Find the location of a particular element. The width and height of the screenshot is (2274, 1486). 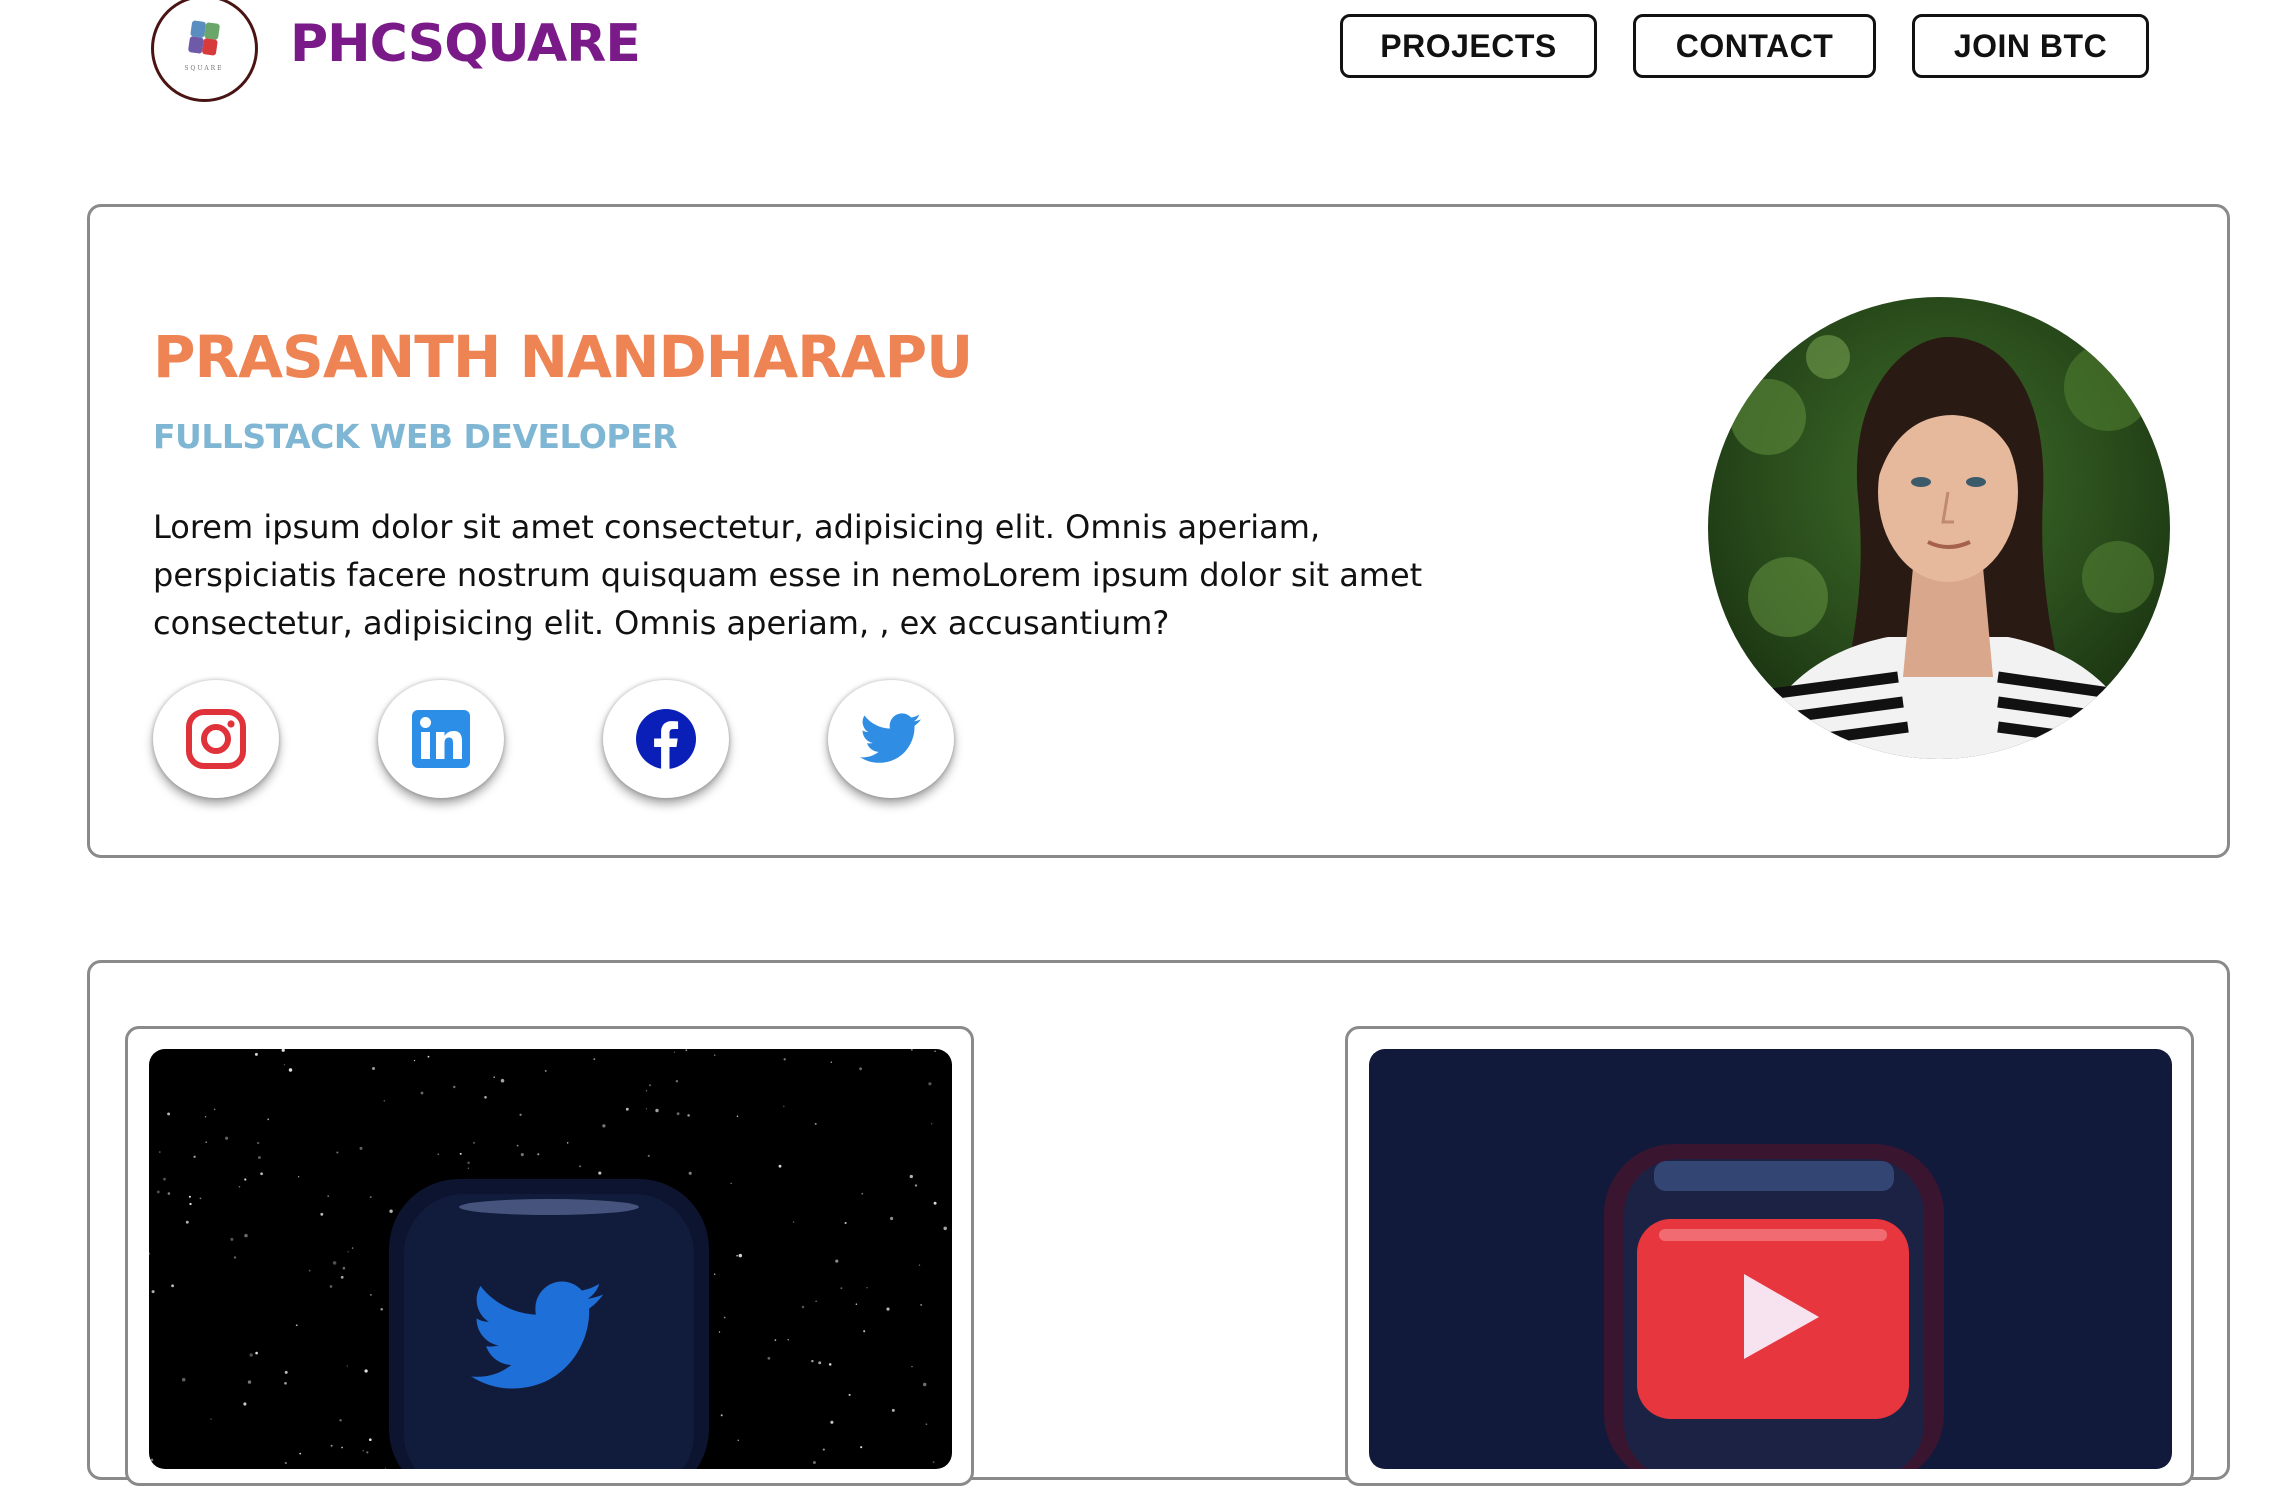

profile-photo-image is located at coordinates (1939, 528).